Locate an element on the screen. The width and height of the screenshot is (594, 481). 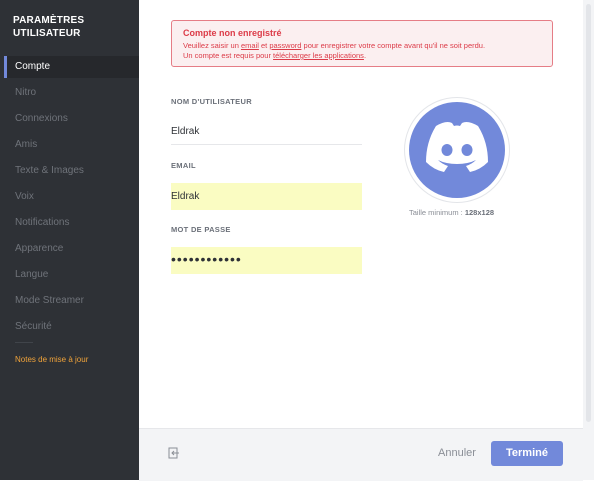
sidebar-item-nitro: Nitro is located at coordinates (71, 93).